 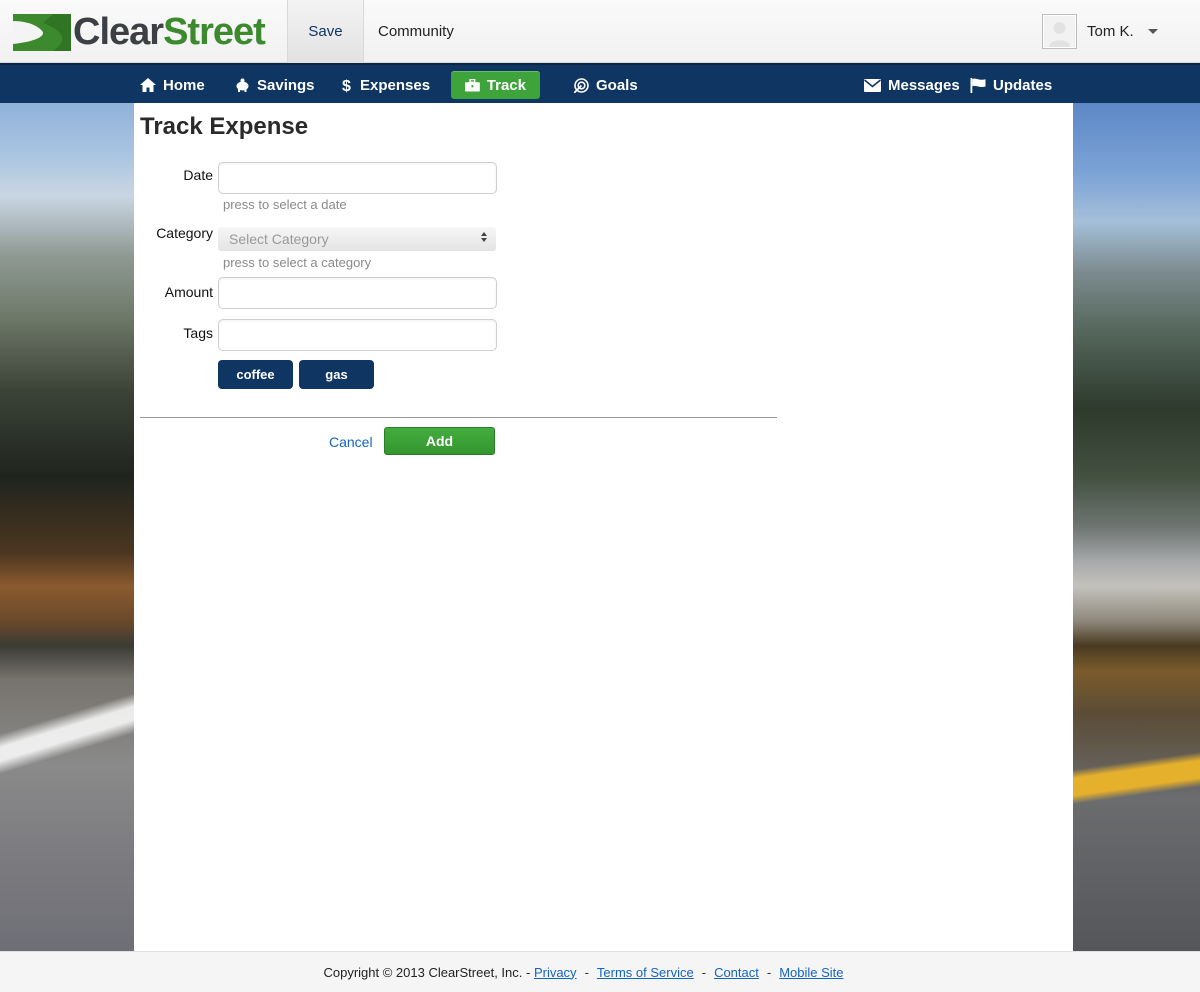 I want to click on nav-messages: Messages, so click(x=912, y=85).